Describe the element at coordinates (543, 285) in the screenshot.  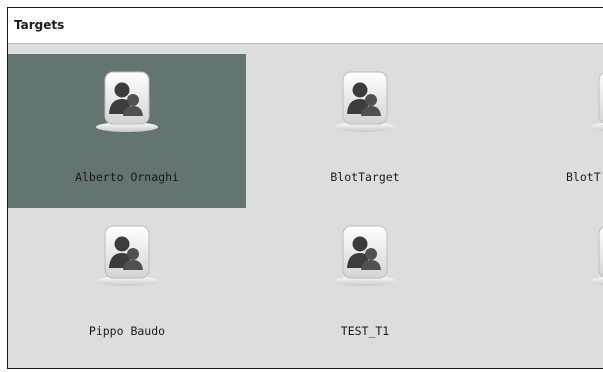
I see `target-tile-partial` at that location.